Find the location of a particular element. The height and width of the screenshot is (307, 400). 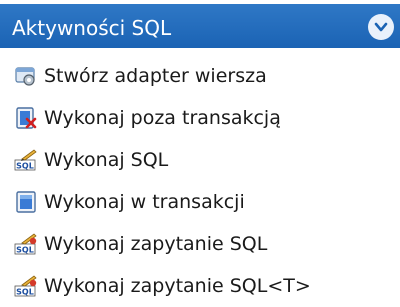

category-title: Aktywności SQL is located at coordinates (92, 28).